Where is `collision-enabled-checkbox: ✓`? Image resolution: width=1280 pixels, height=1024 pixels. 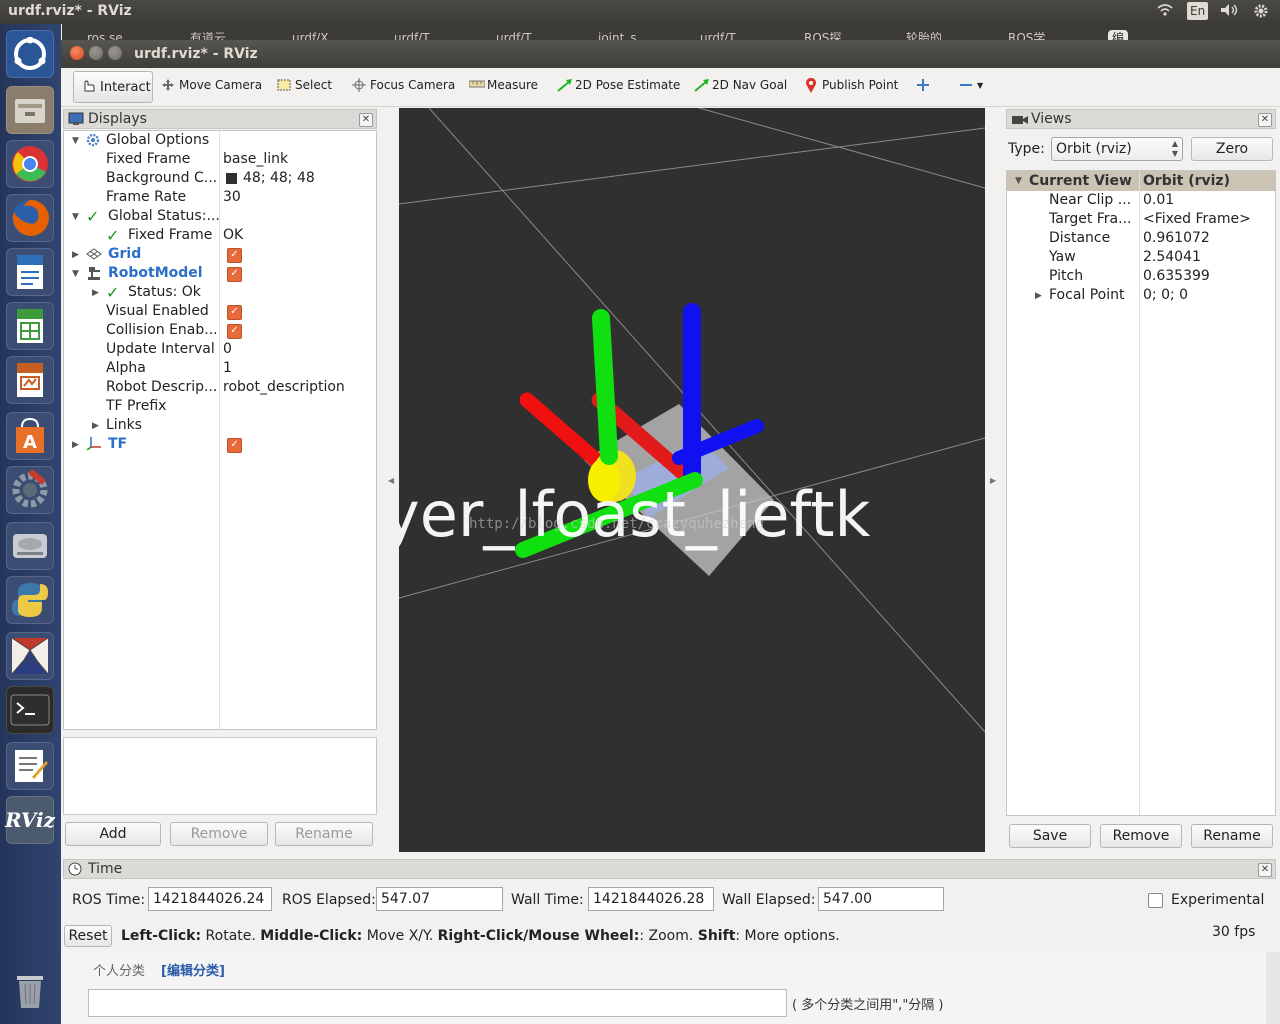
collision-enabled-checkbox: ✓ is located at coordinates (234, 331).